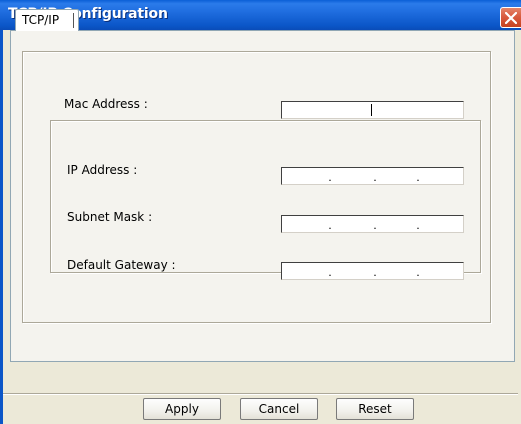 This screenshot has width=521, height=424. I want to click on mac-address-field, so click(372, 110).